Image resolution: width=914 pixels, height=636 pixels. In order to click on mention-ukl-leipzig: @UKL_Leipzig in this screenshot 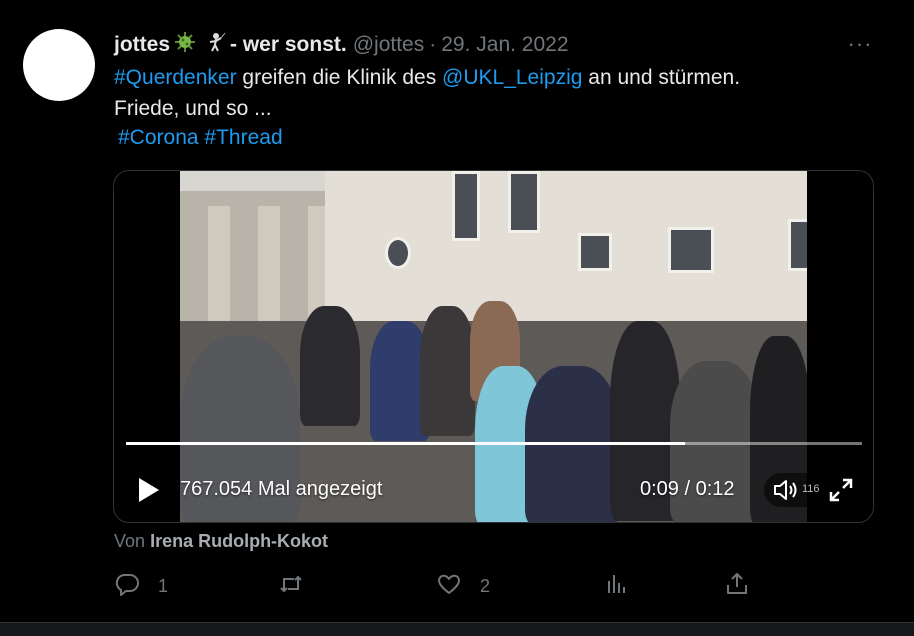, I will do `click(512, 77)`.